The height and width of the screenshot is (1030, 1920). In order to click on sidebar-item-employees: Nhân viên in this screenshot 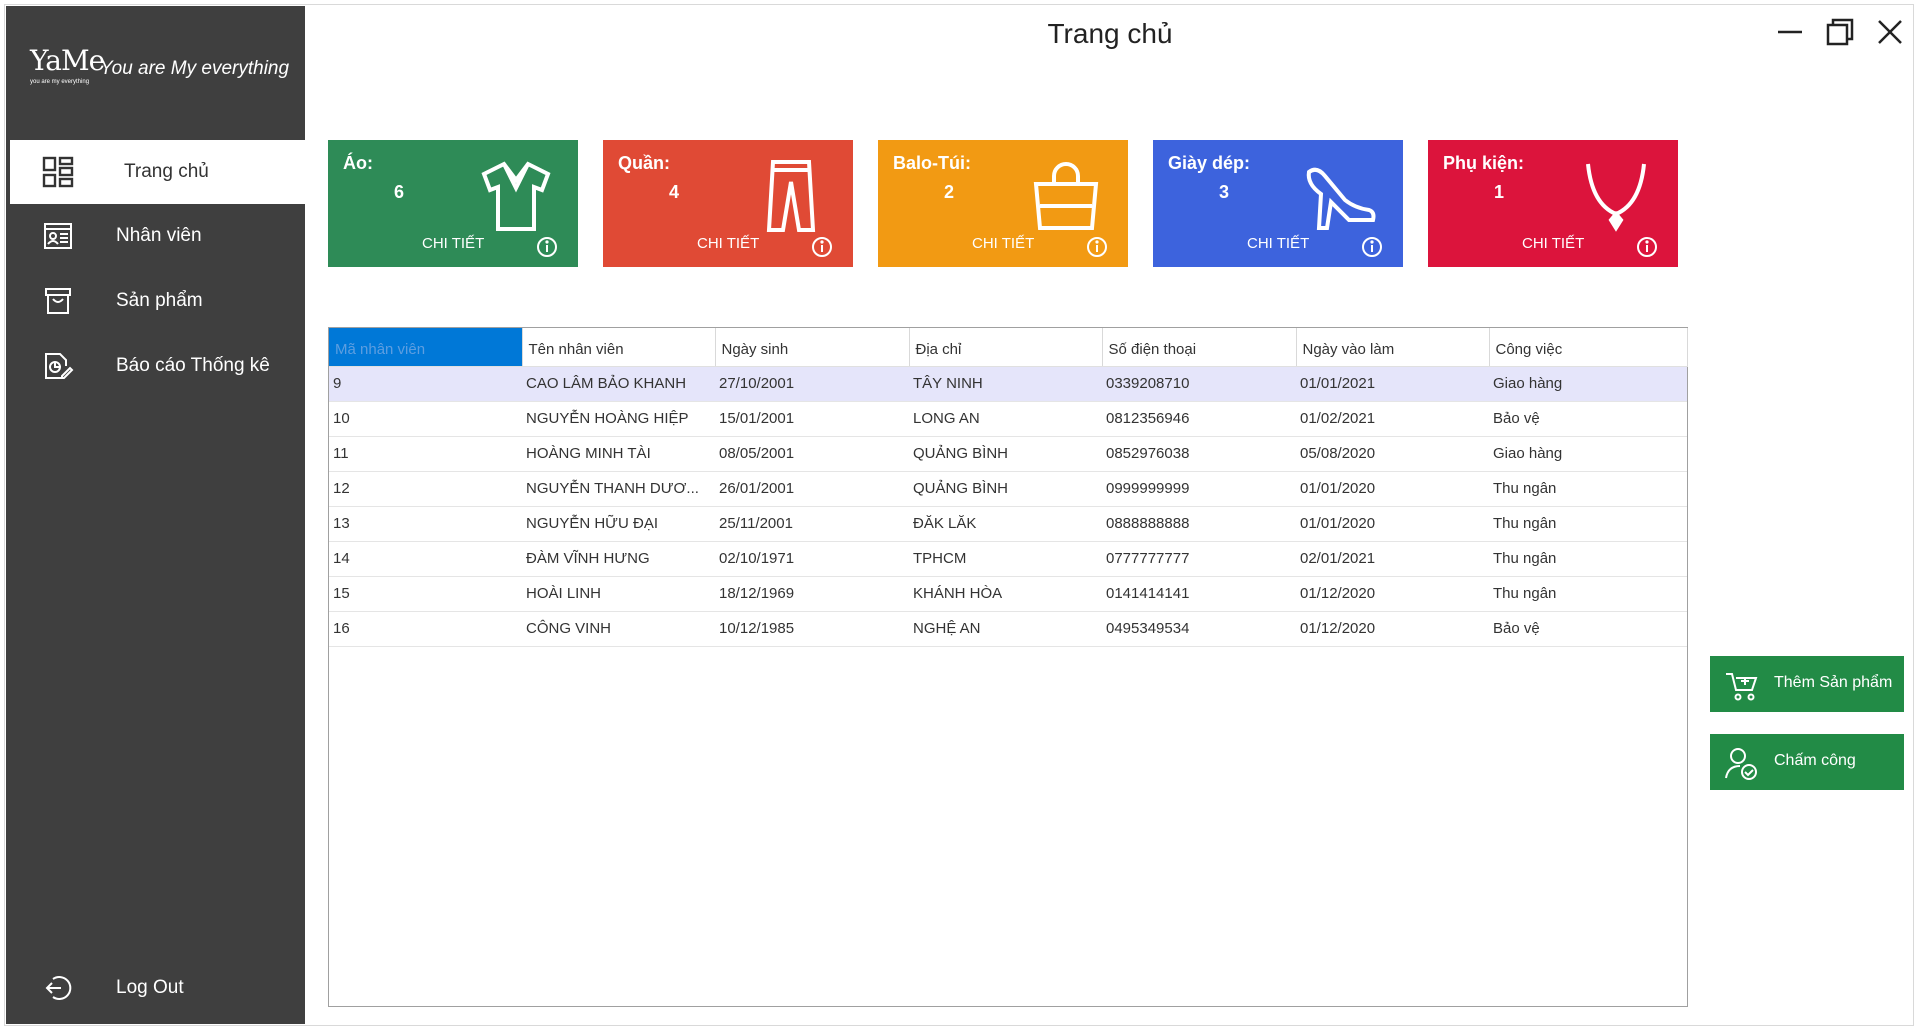, I will do `click(157, 236)`.